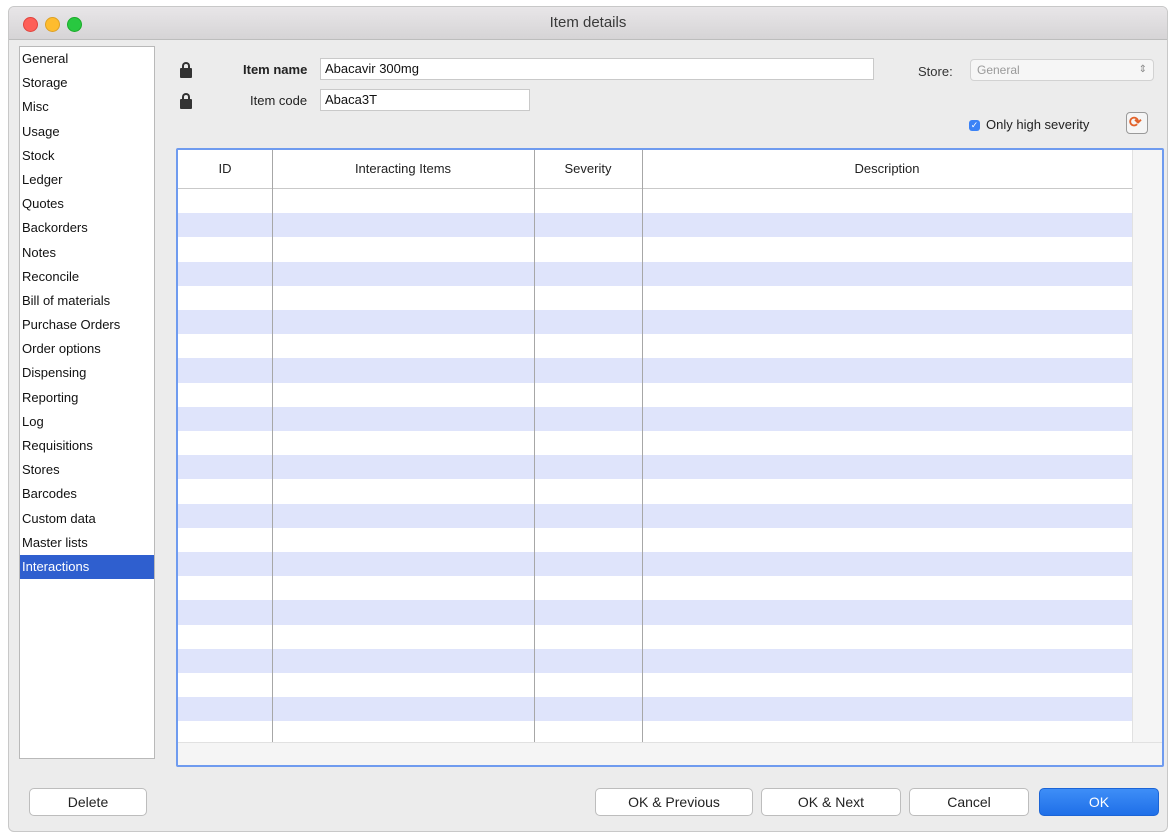  What do you see at coordinates (1142, 69) in the screenshot?
I see `chevron-updown-icon: ⇕` at bounding box center [1142, 69].